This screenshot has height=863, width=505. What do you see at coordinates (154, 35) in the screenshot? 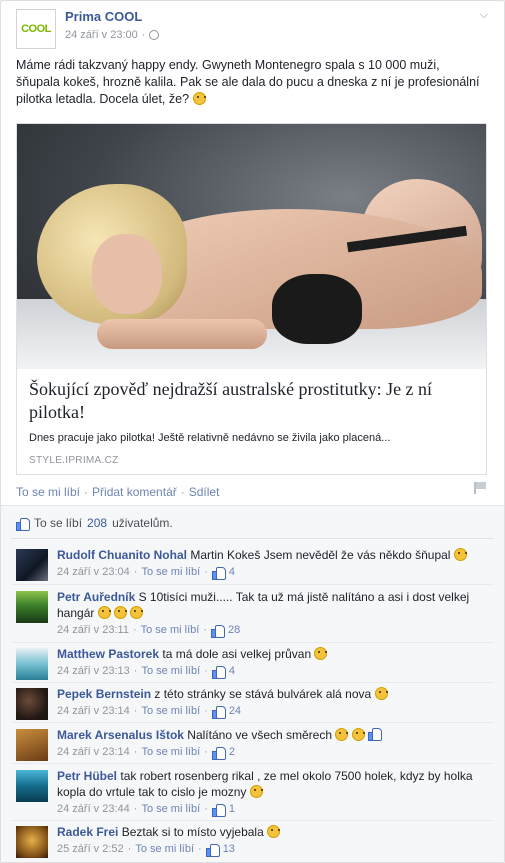
I see `globe-icon` at bounding box center [154, 35].